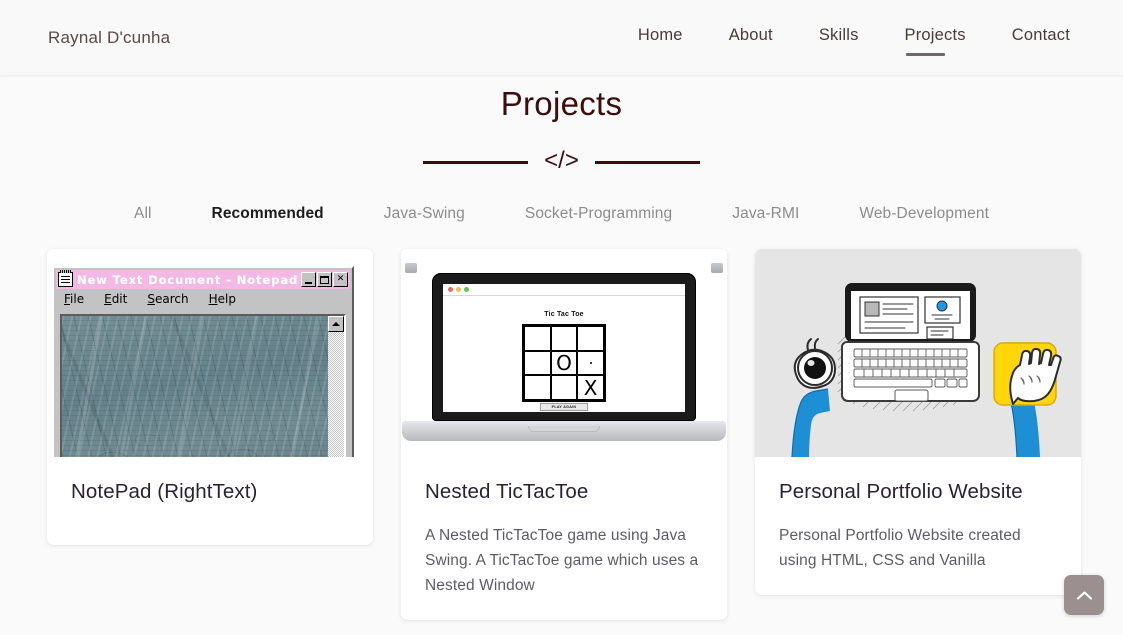 The height and width of the screenshot is (635, 1123). What do you see at coordinates (751, 37) in the screenshot?
I see `nav-item-about: About` at bounding box center [751, 37].